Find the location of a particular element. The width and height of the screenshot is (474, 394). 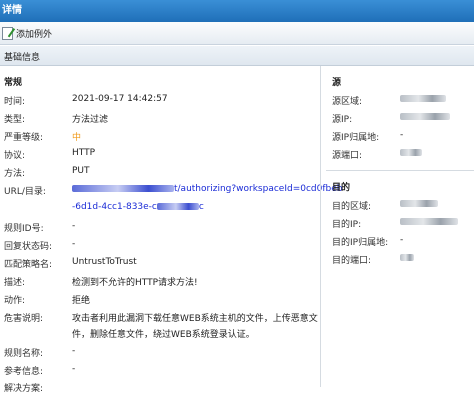

redacted-url-host is located at coordinates (123, 188).